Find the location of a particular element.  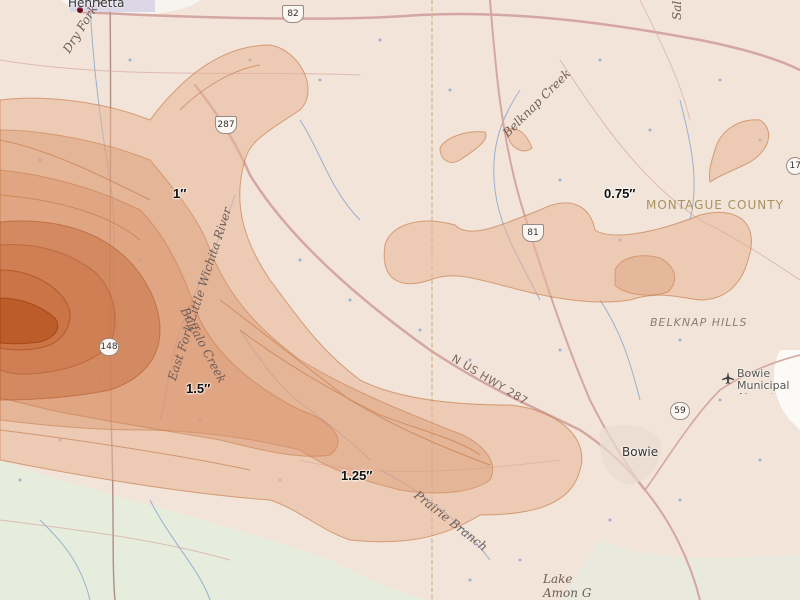

county-label: MONTAGUE COUNTY is located at coordinates (715, 205).